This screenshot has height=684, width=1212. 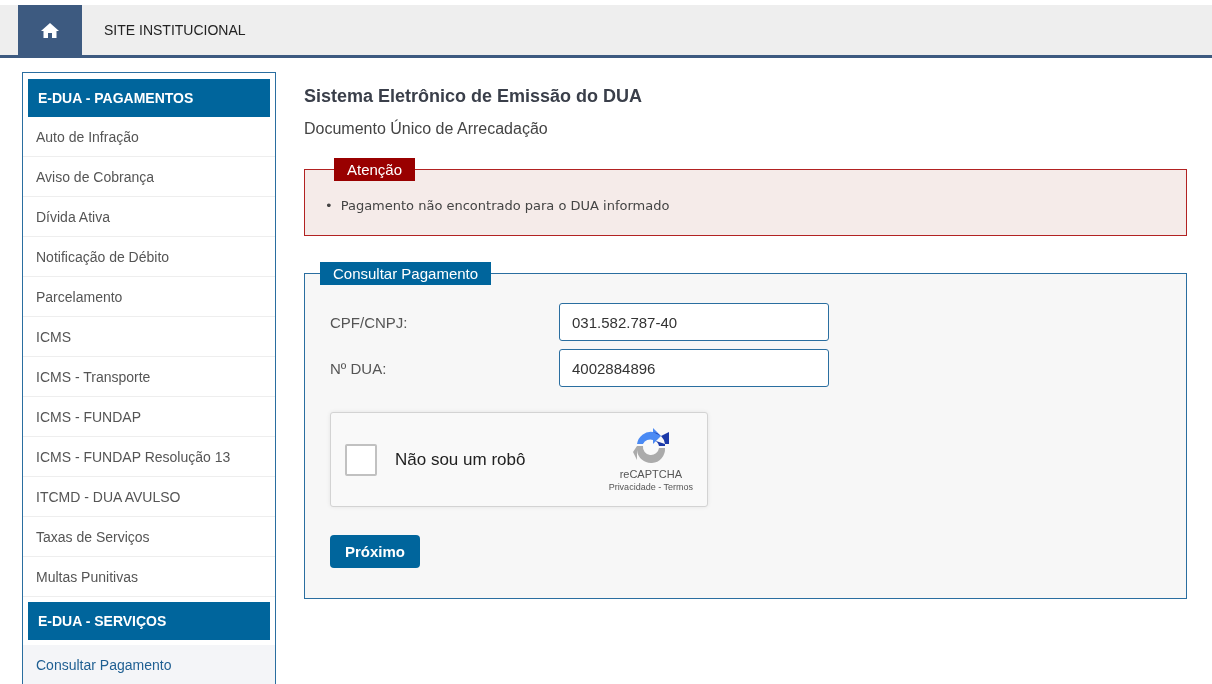 What do you see at coordinates (650, 473) in the screenshot?
I see `captcha-brand: reCAPTCHA` at bounding box center [650, 473].